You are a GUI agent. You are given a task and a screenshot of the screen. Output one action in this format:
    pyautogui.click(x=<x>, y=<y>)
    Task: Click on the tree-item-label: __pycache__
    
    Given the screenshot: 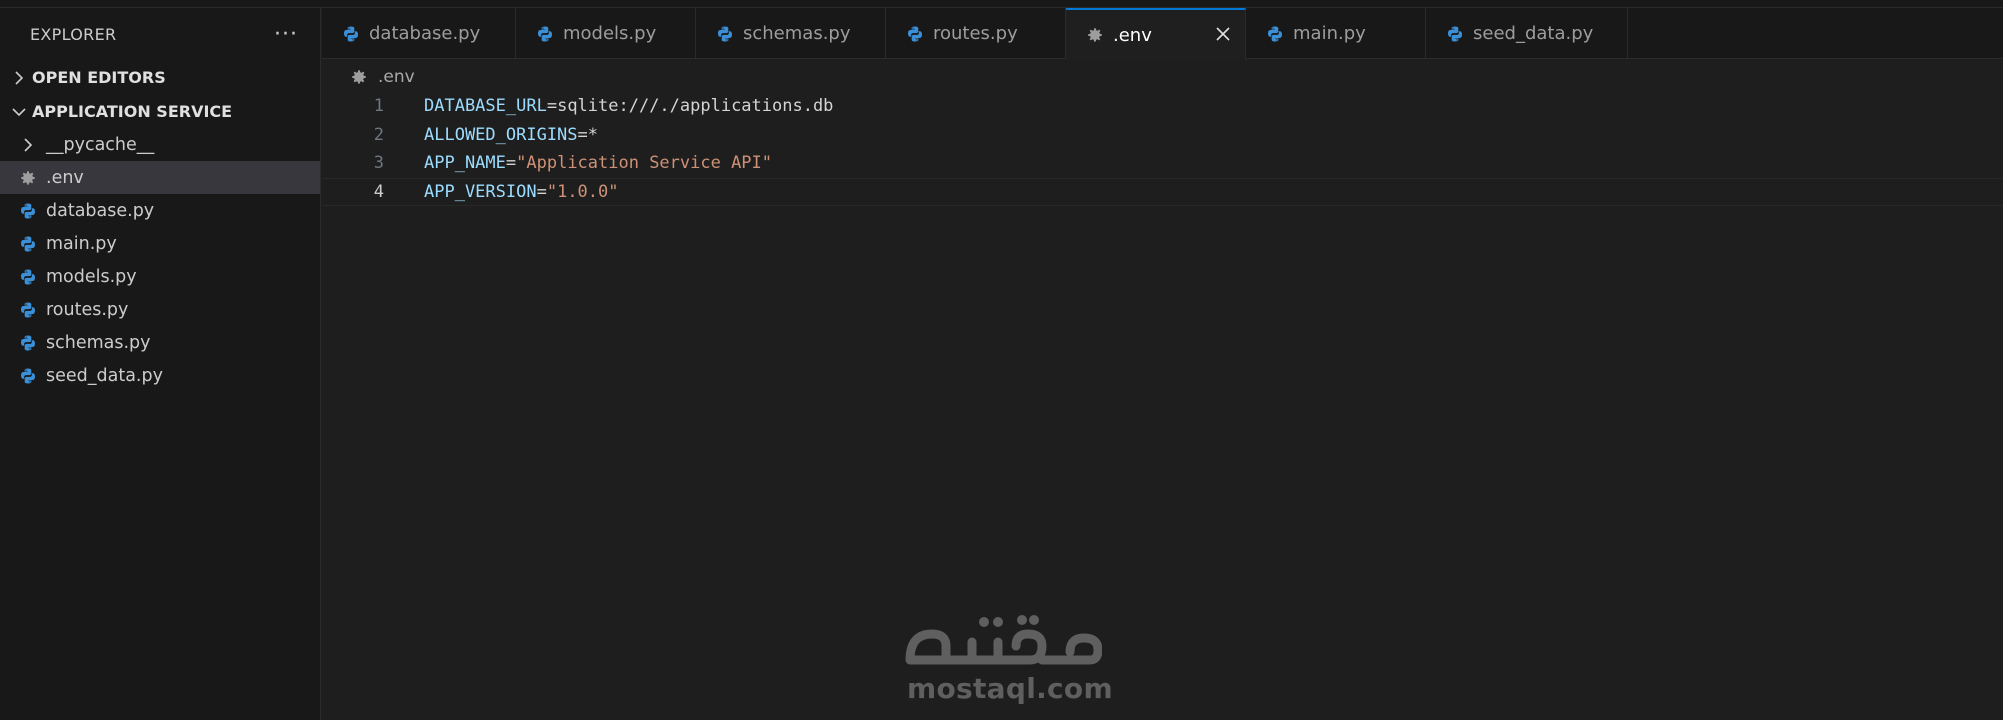 What is the action you would take?
    pyautogui.click(x=100, y=144)
    